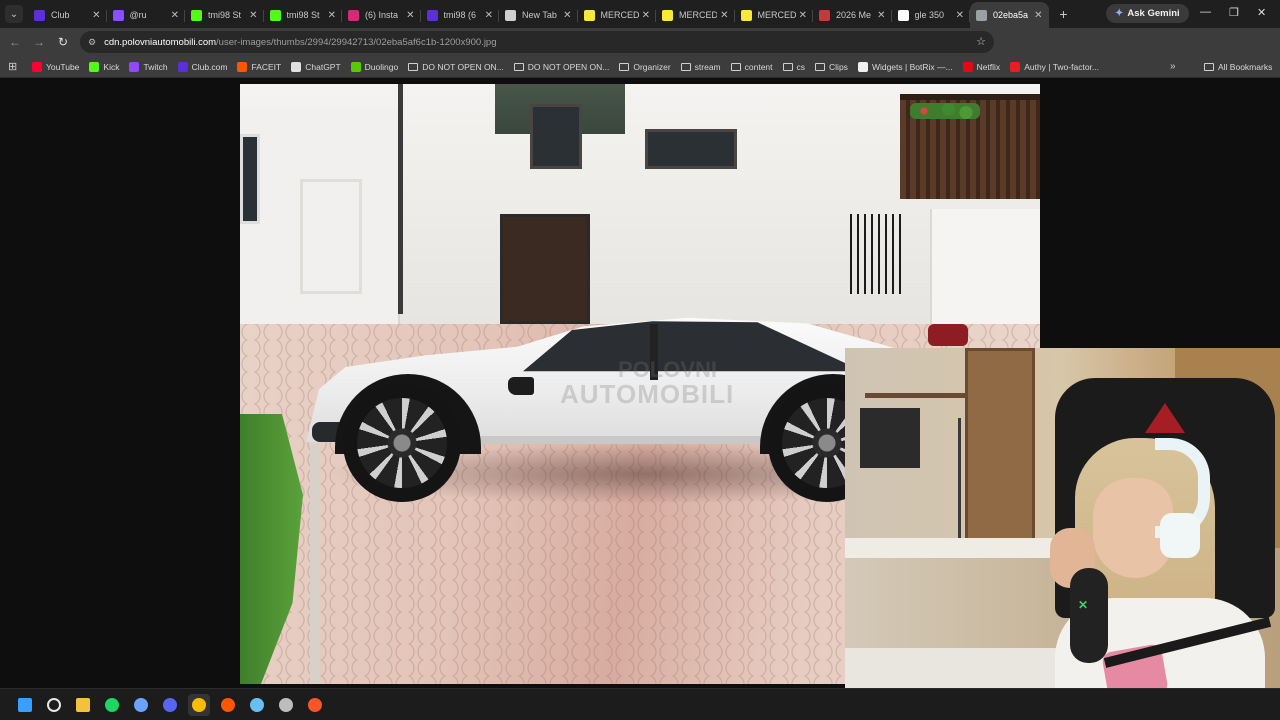  I want to click on tab-11: 2026 Me ✕, so click(852, 15).